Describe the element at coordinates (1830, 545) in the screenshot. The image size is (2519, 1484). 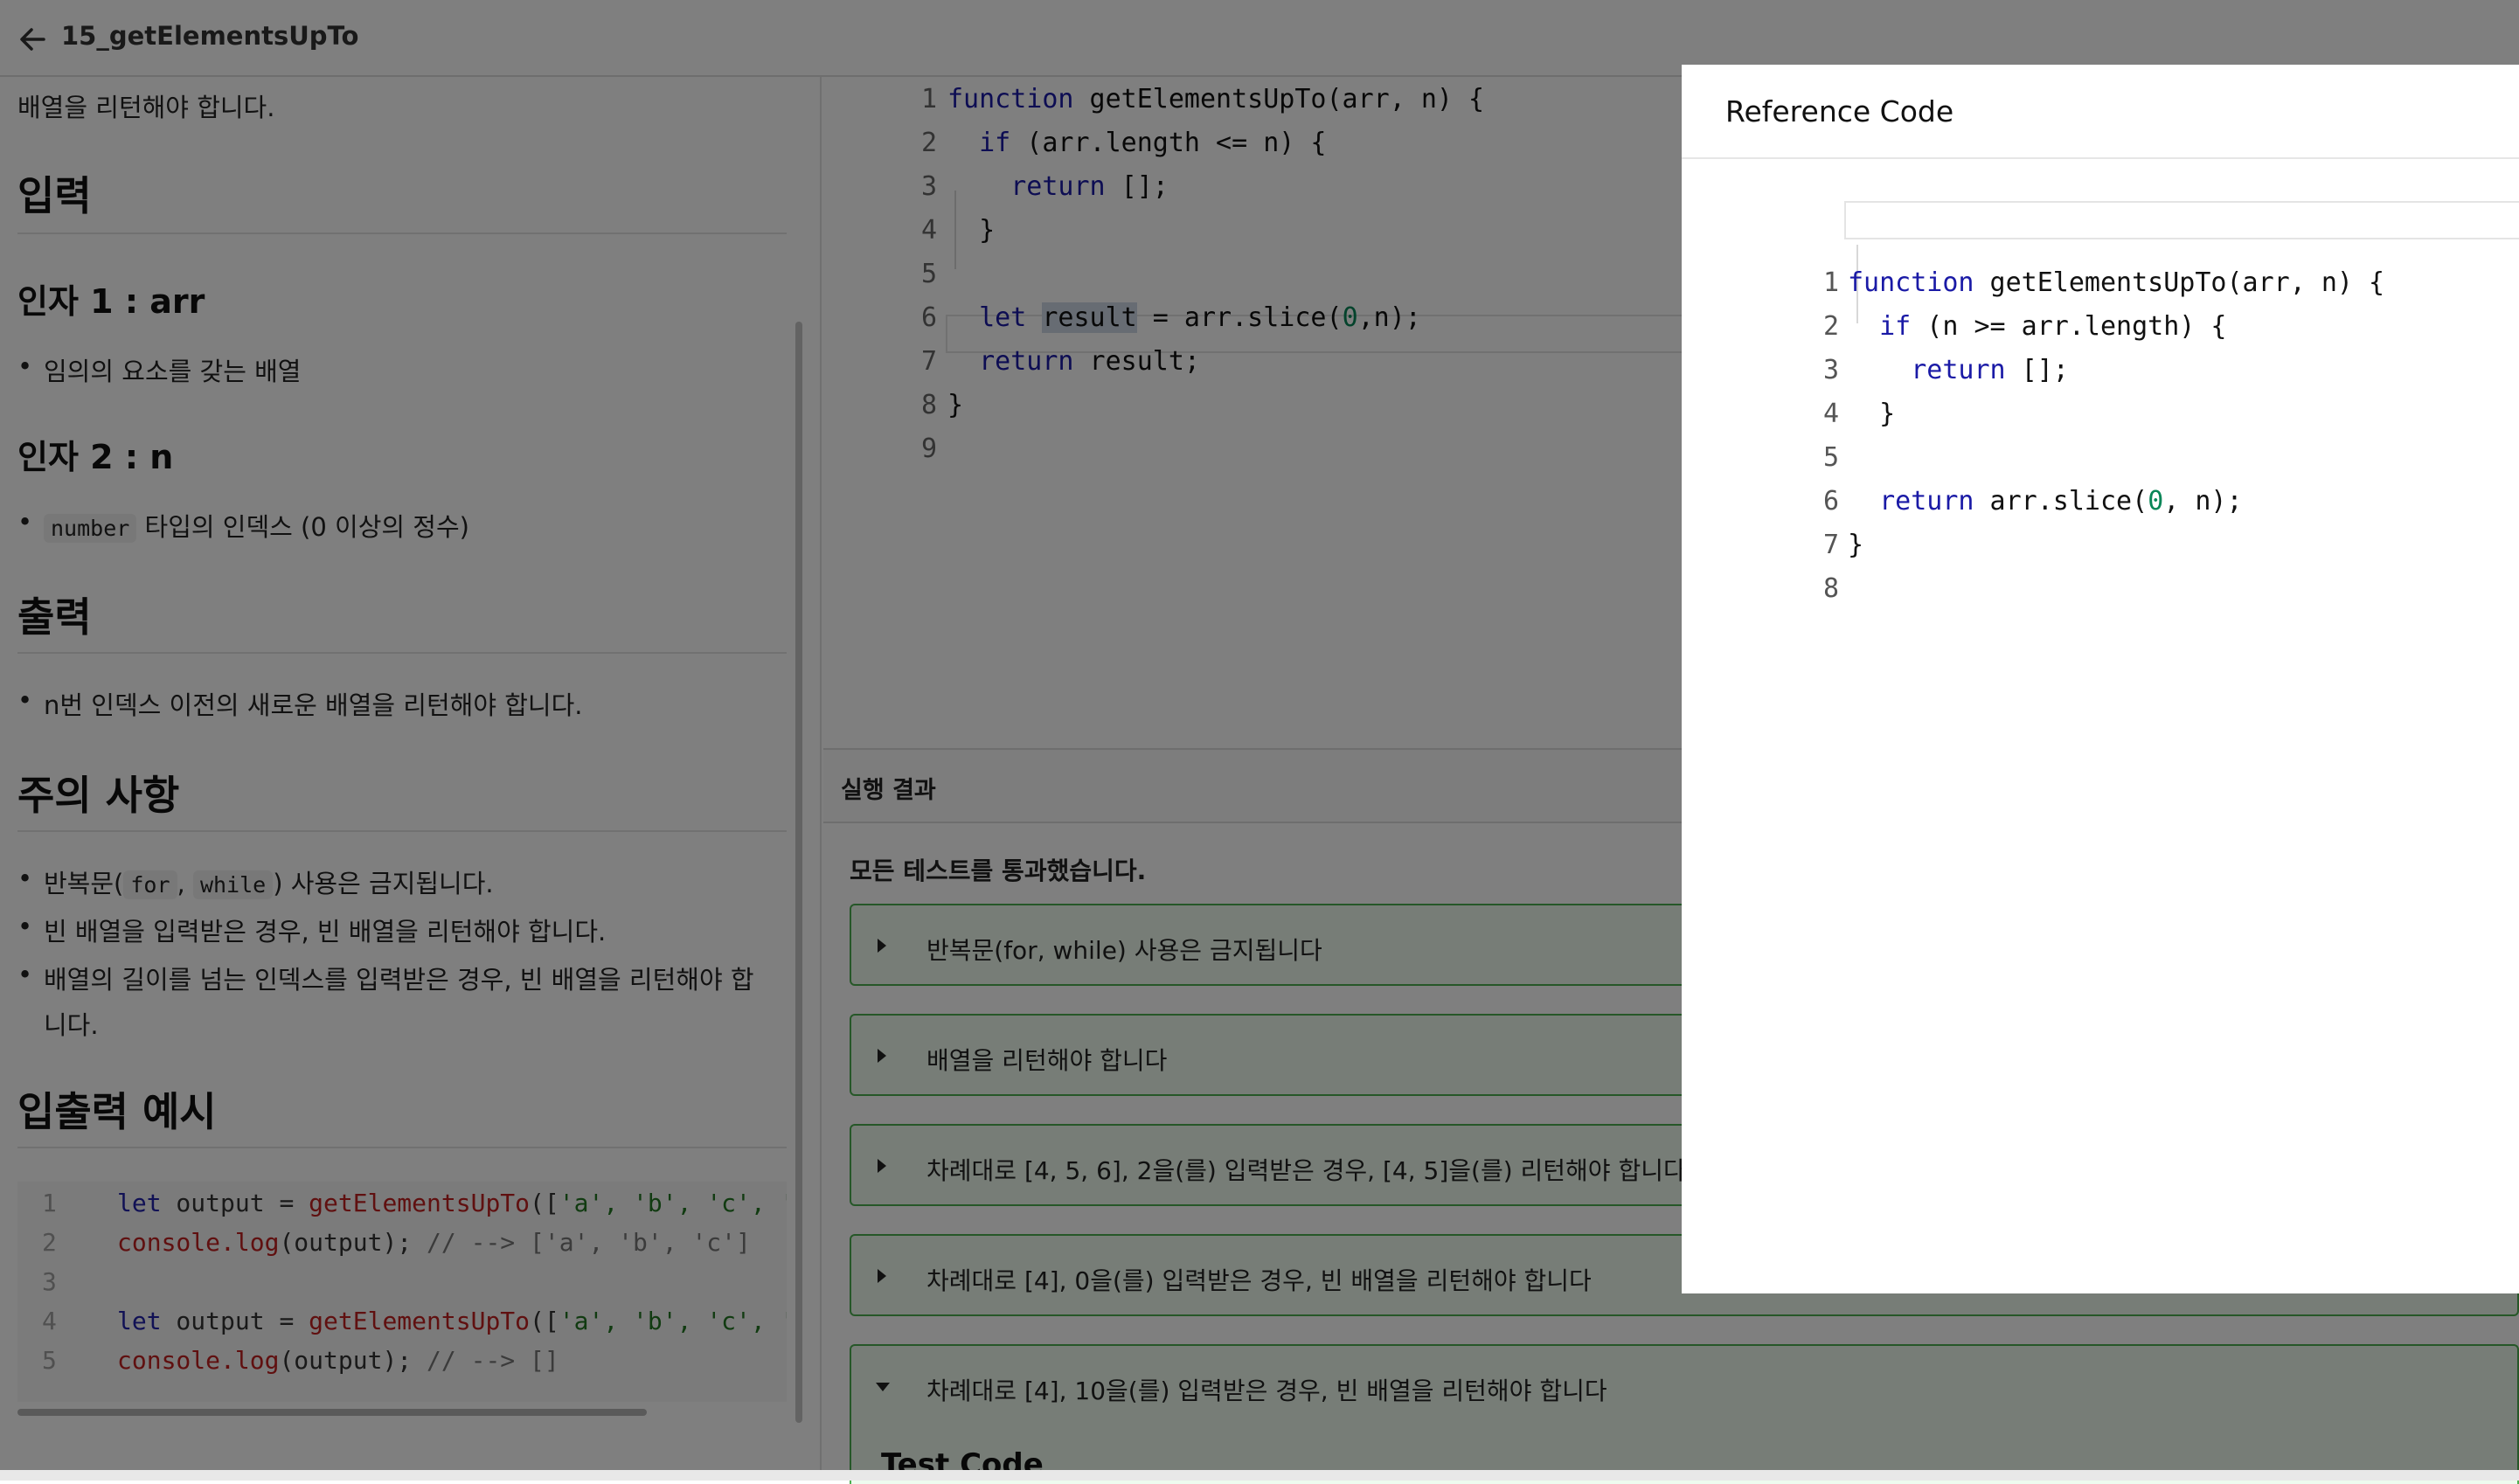
I see `line-number: 7` at that location.